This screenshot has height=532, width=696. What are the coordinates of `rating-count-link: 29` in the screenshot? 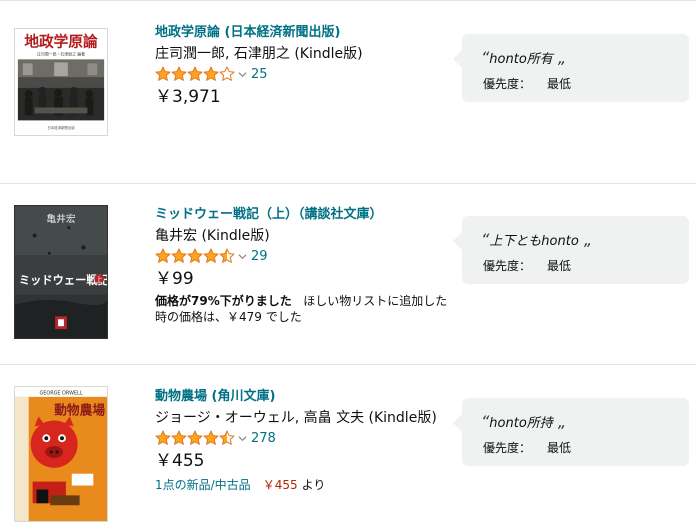 It's located at (259, 256).